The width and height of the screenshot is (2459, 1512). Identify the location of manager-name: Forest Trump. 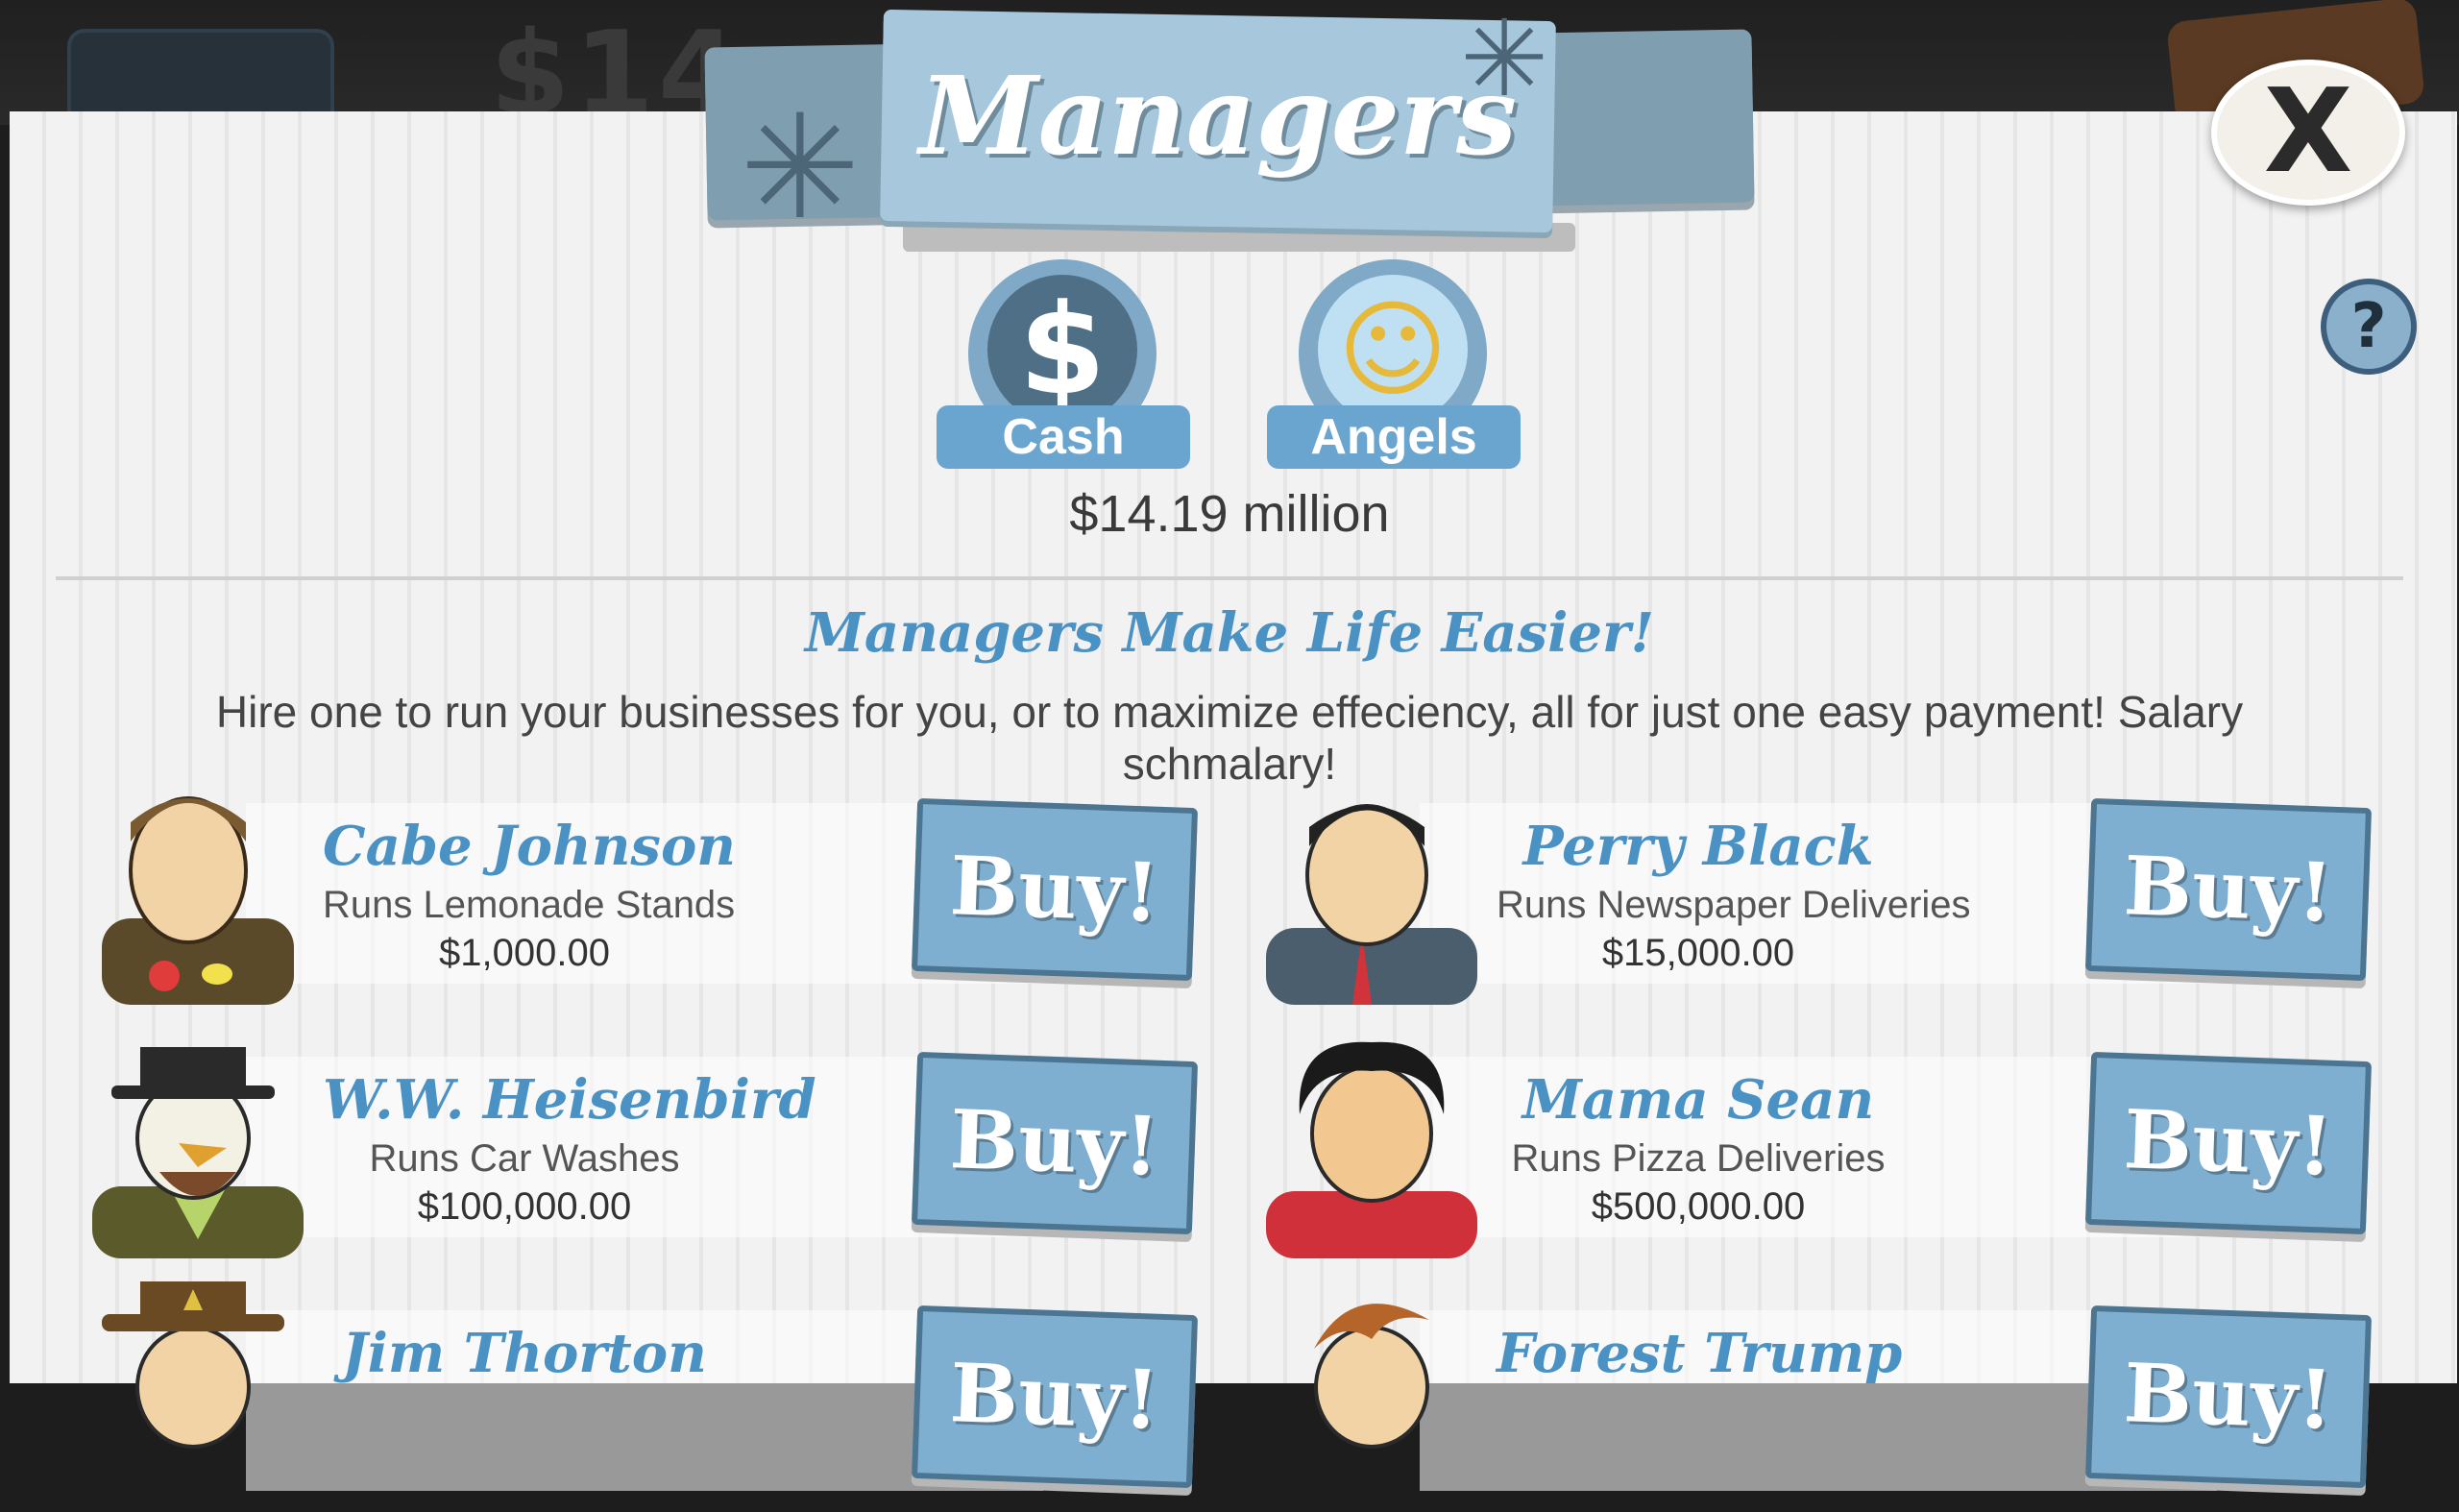
(1700, 1353).